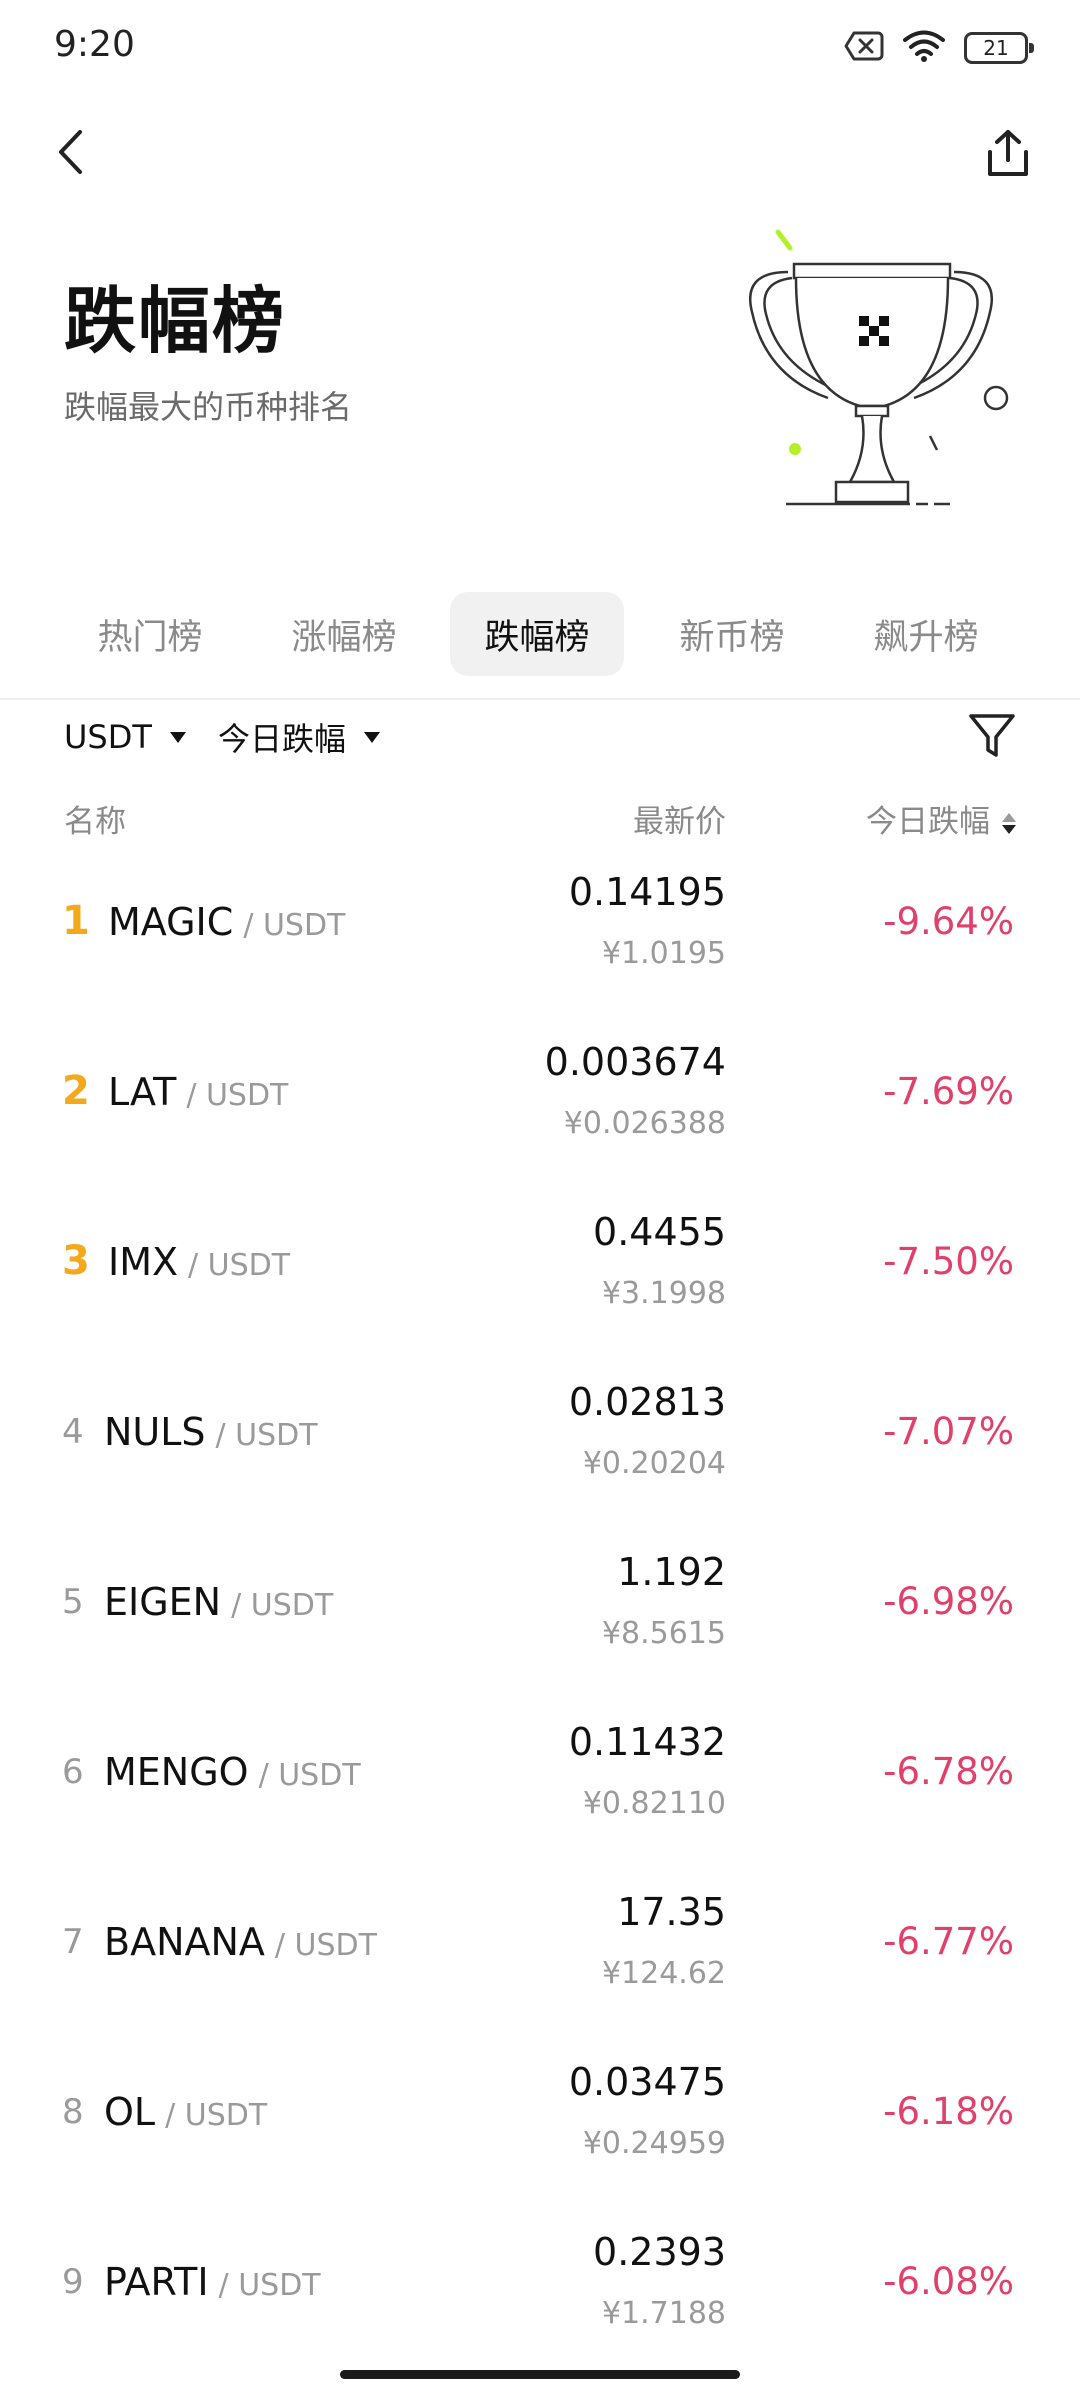 The height and width of the screenshot is (2400, 1080). What do you see at coordinates (540, 2123) in the screenshot?
I see `table-row: 8 OL / USDT 0.03475 ¥0.24959 -6.18%` at bounding box center [540, 2123].